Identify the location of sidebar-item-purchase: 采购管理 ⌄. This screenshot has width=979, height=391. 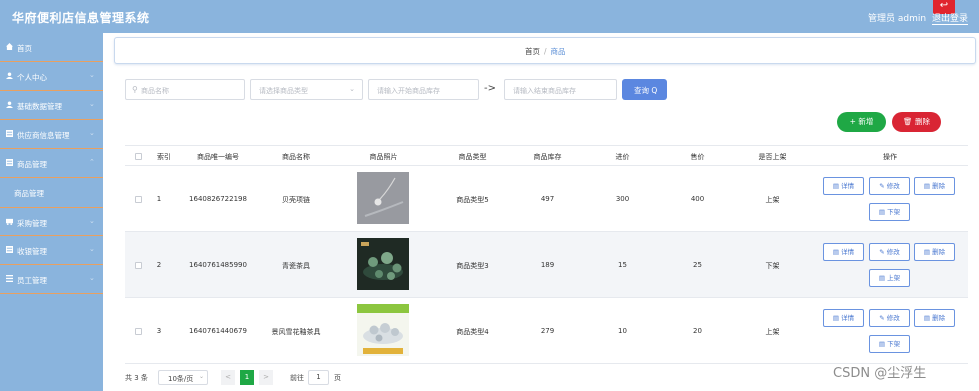
(51, 221).